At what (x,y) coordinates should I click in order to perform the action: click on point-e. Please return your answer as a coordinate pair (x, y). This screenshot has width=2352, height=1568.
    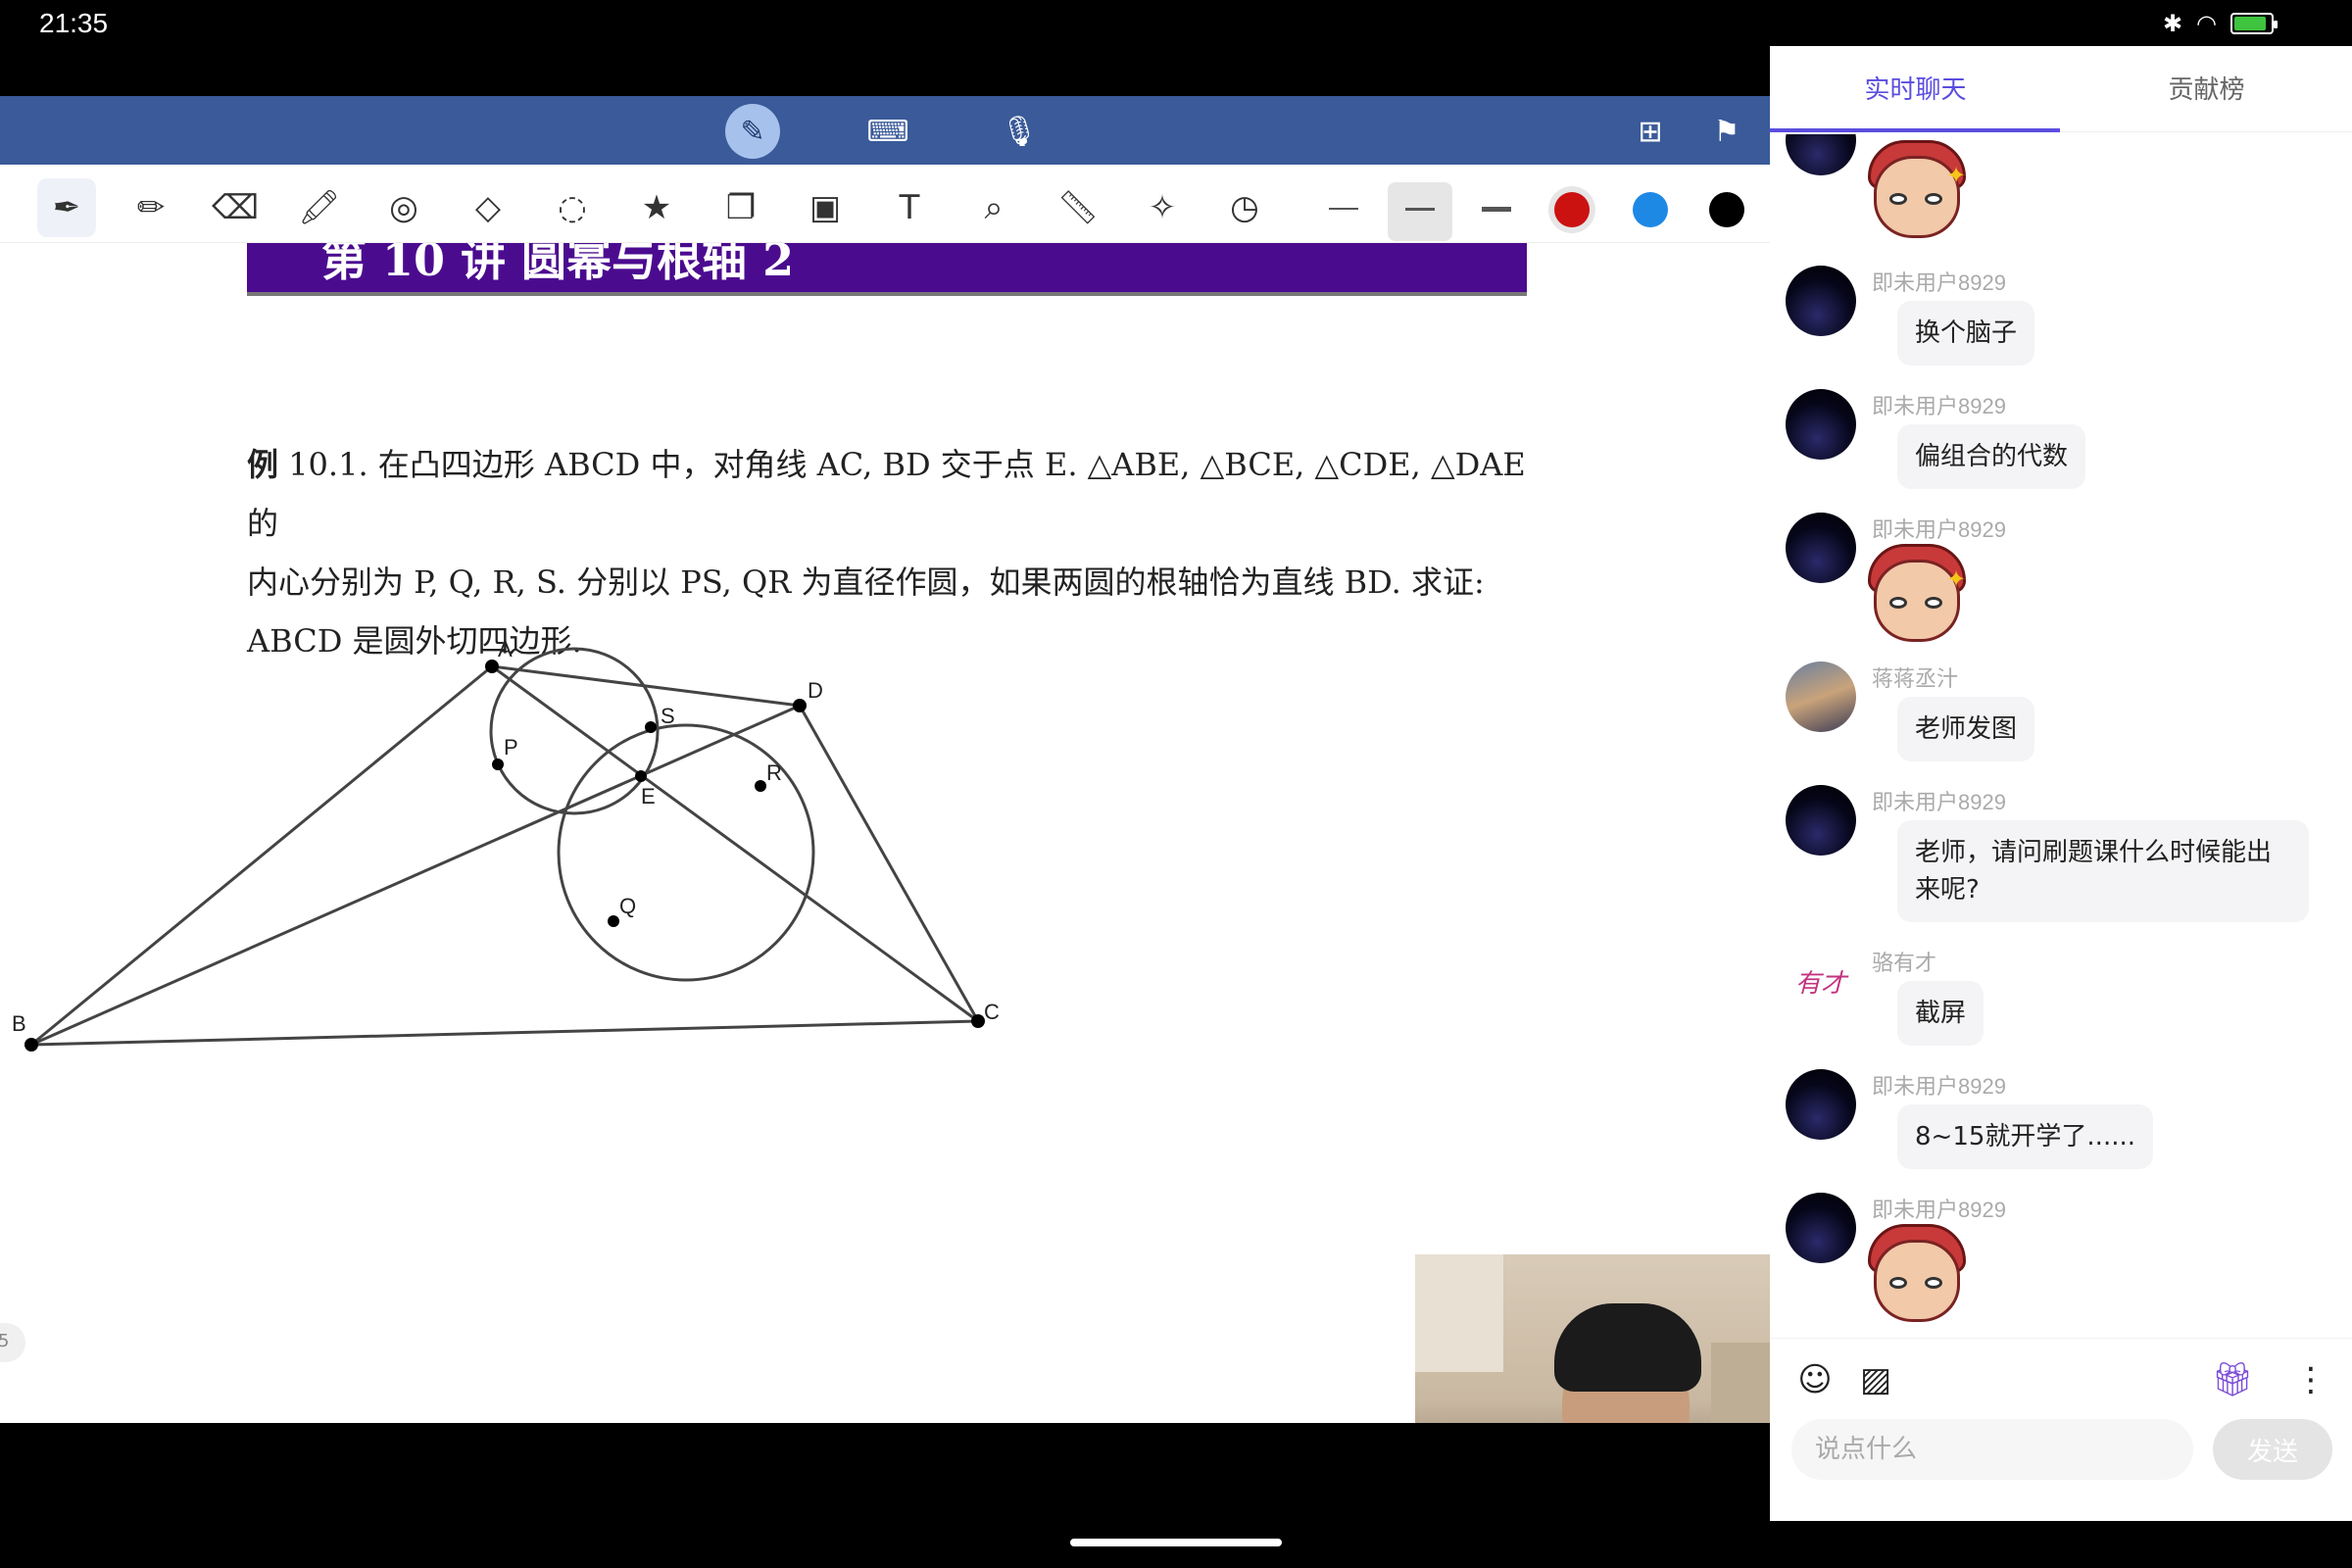
    Looking at the image, I should click on (641, 776).